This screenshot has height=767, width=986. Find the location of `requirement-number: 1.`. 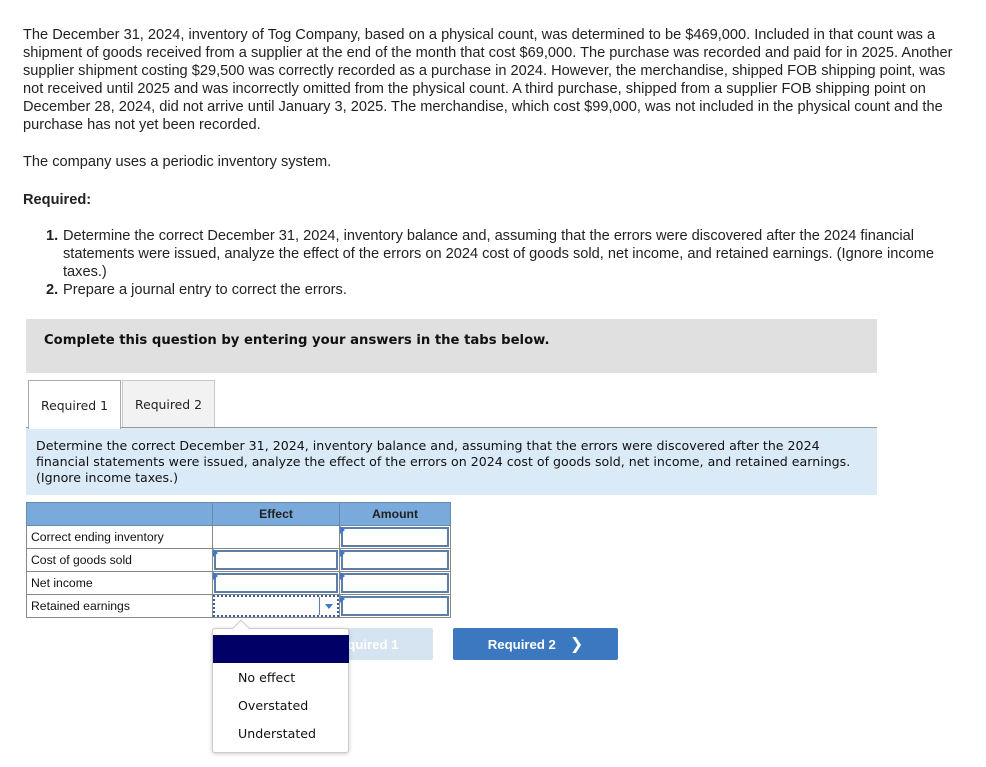

requirement-number: 1. is located at coordinates (52, 236).